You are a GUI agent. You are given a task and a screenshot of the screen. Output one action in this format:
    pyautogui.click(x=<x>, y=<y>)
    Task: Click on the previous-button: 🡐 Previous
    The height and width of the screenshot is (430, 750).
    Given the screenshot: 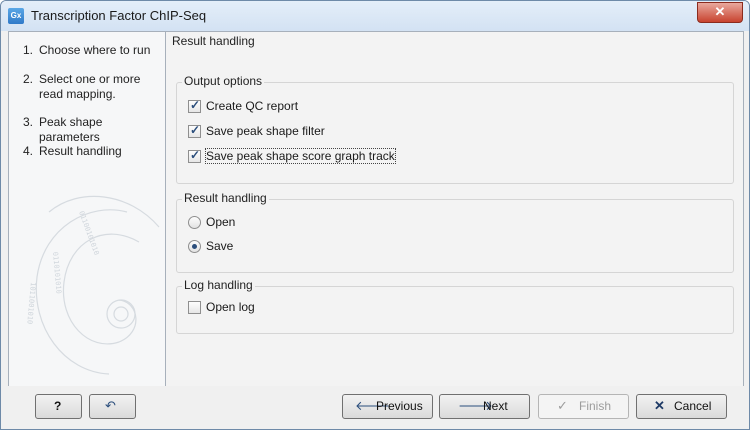 What is the action you would take?
    pyautogui.click(x=387, y=406)
    